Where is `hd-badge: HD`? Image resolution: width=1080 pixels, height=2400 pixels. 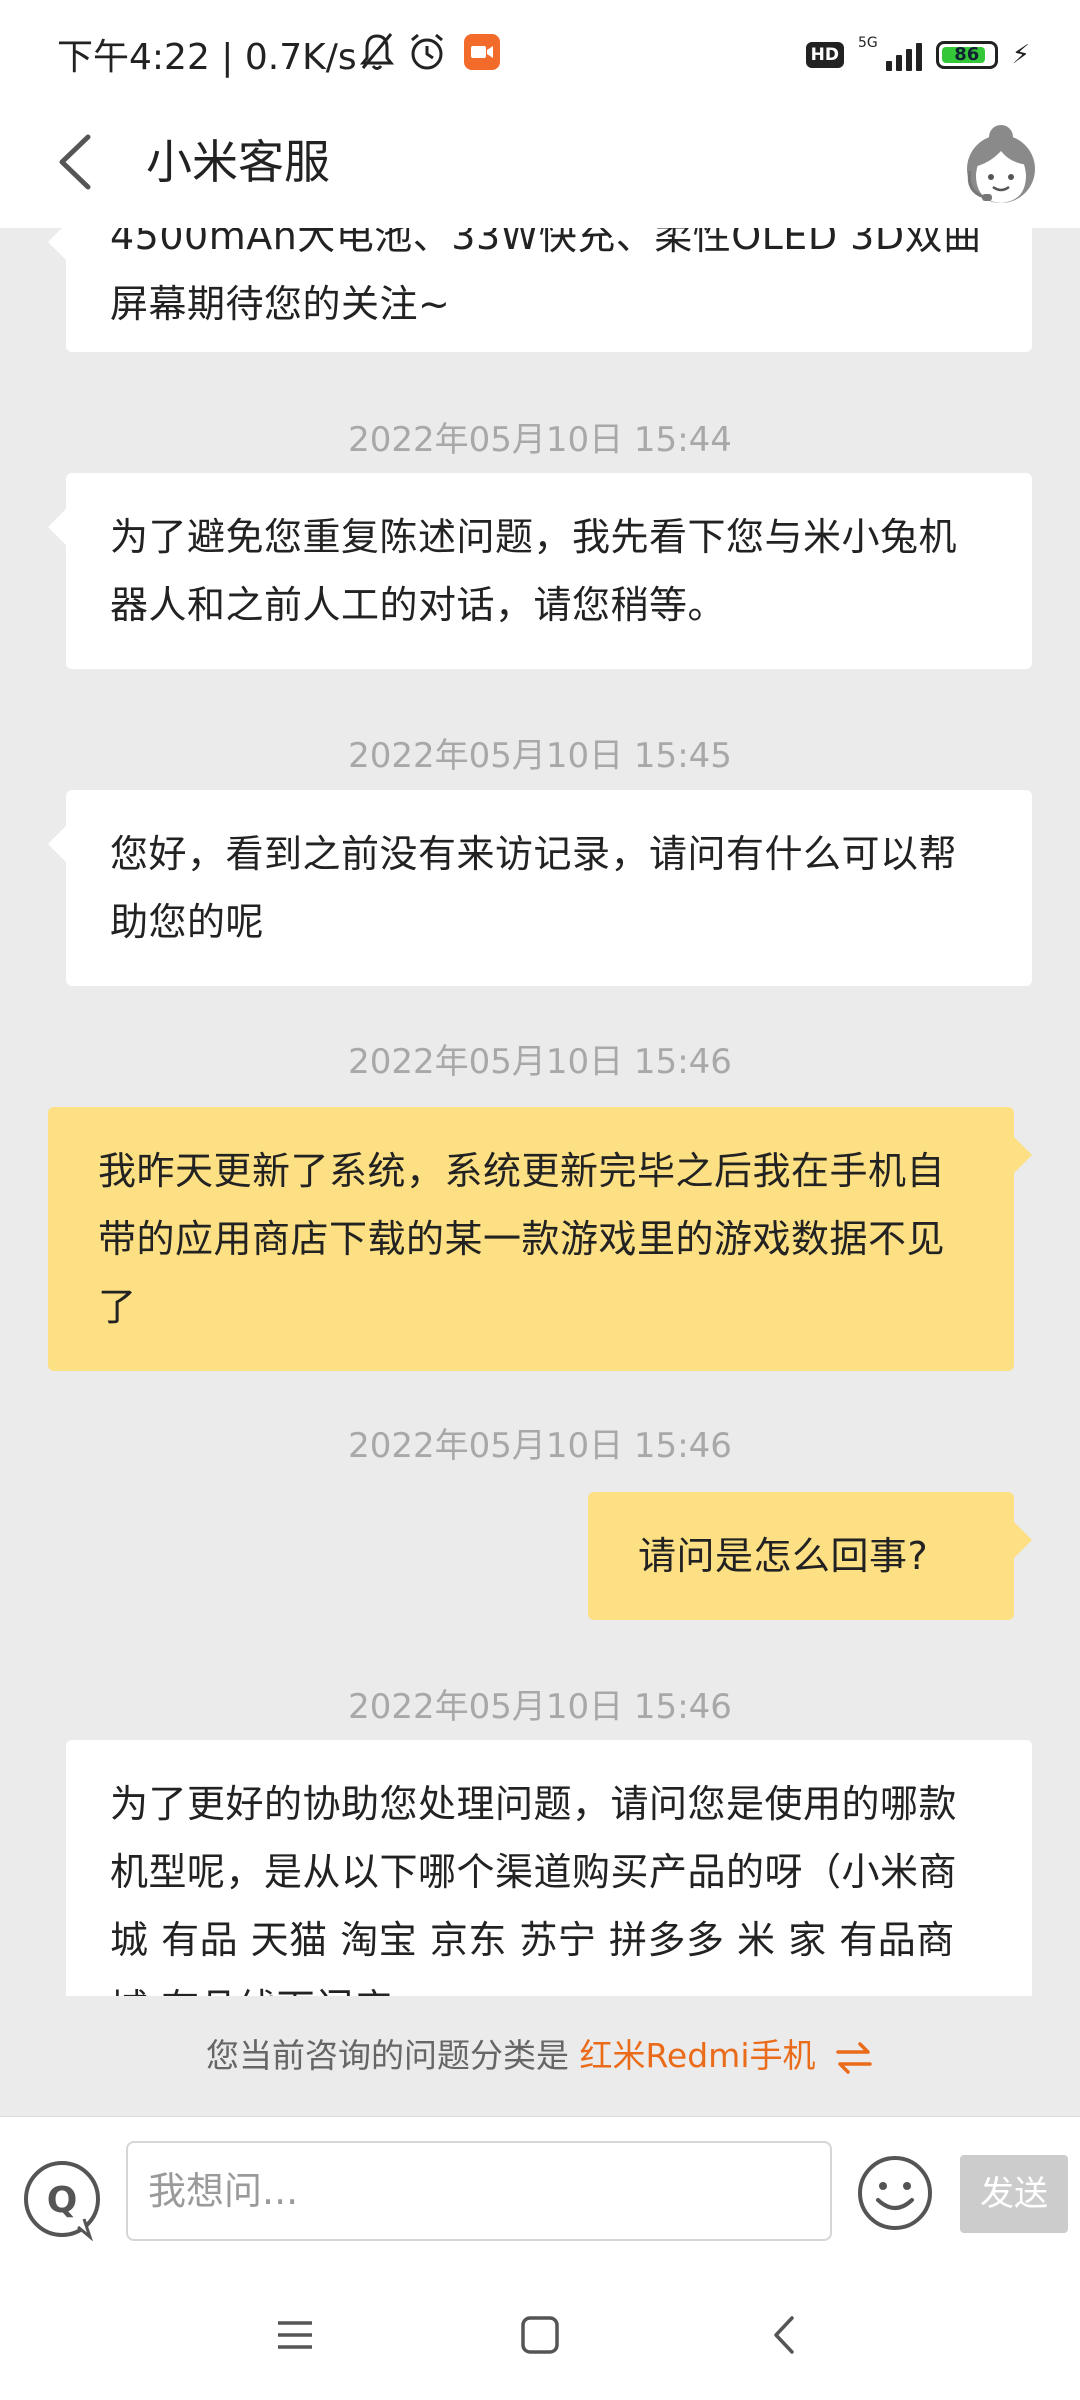
hd-badge: HD is located at coordinates (824, 55).